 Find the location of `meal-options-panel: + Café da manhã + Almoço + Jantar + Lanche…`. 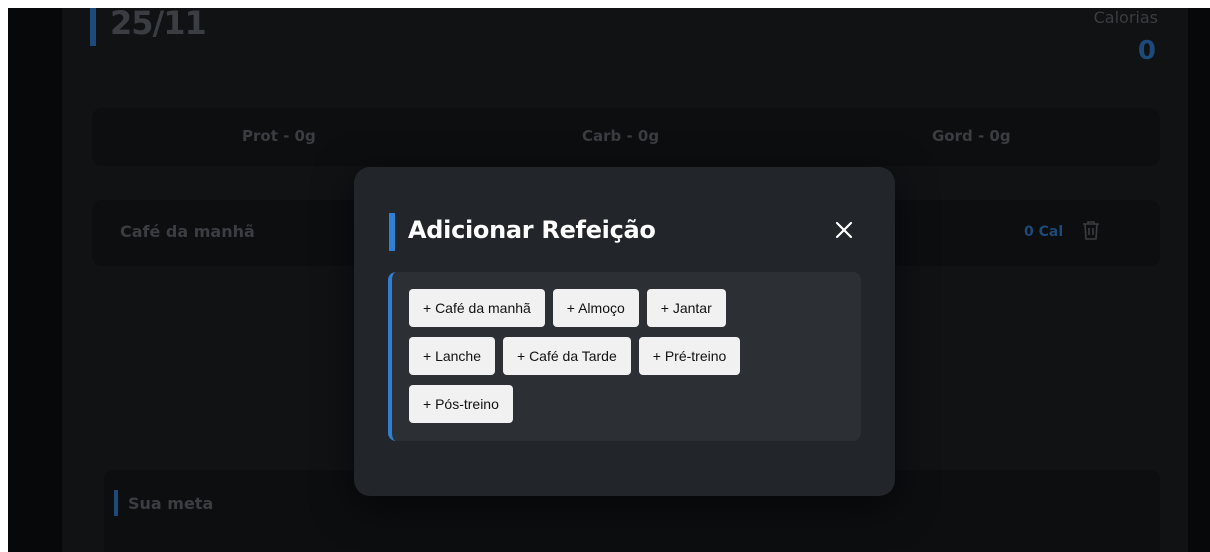

meal-options-panel: + Café da manhã + Almoço + Jantar + Lanche… is located at coordinates (624, 356).